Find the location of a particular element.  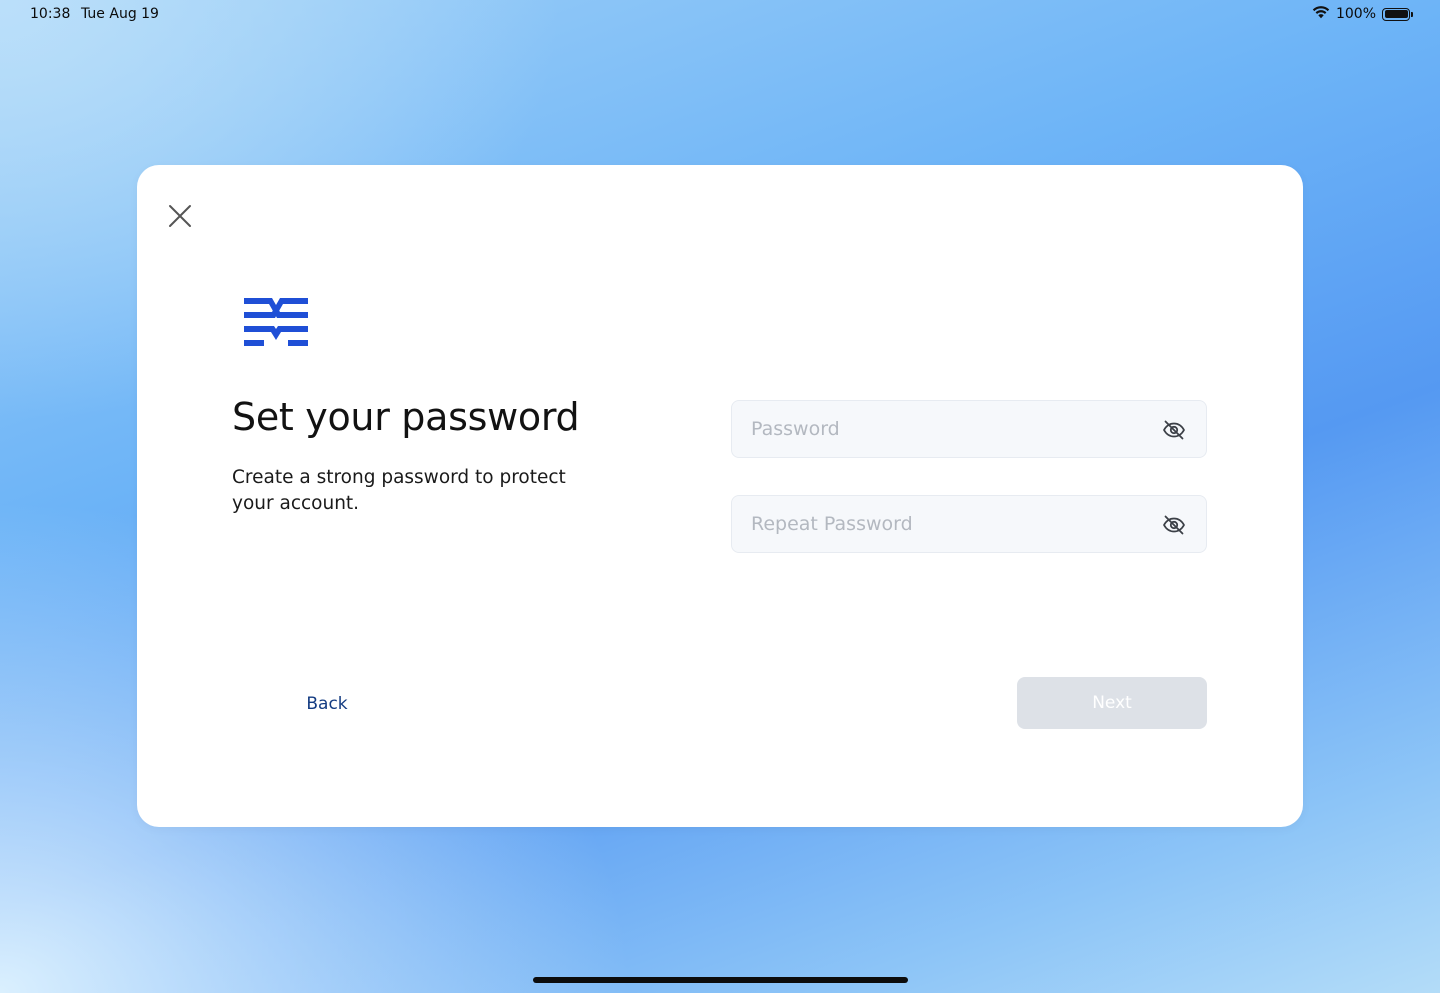

status-indicators: 100% is located at coordinates (1362, 14).